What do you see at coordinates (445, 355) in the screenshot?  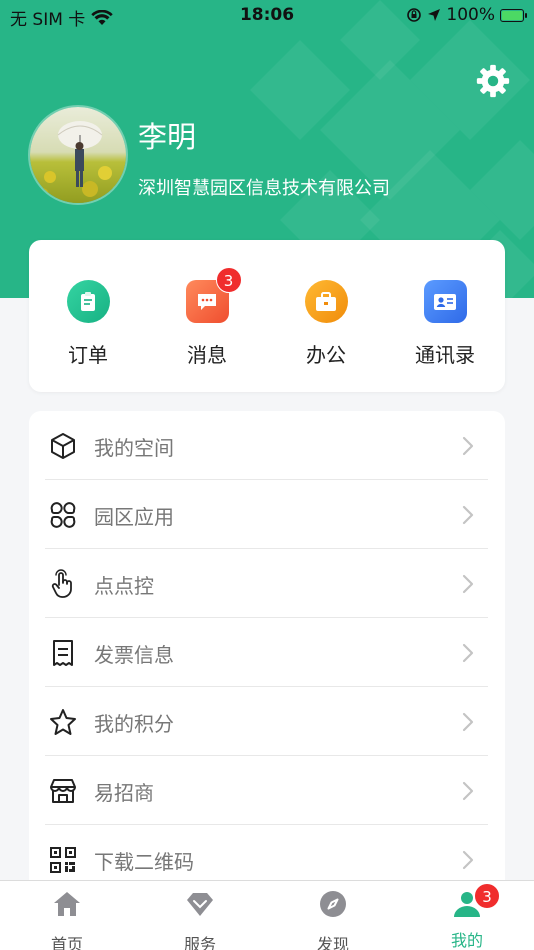 I see `quick-action-label: 通讯录` at bounding box center [445, 355].